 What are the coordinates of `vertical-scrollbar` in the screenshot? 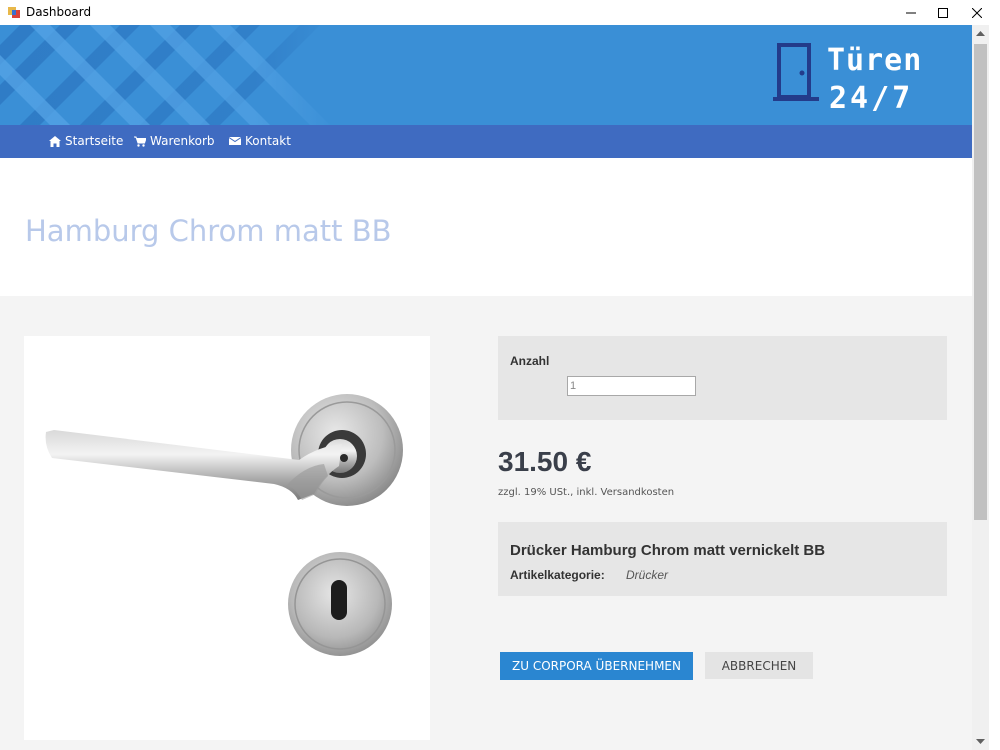 It's located at (980, 387).